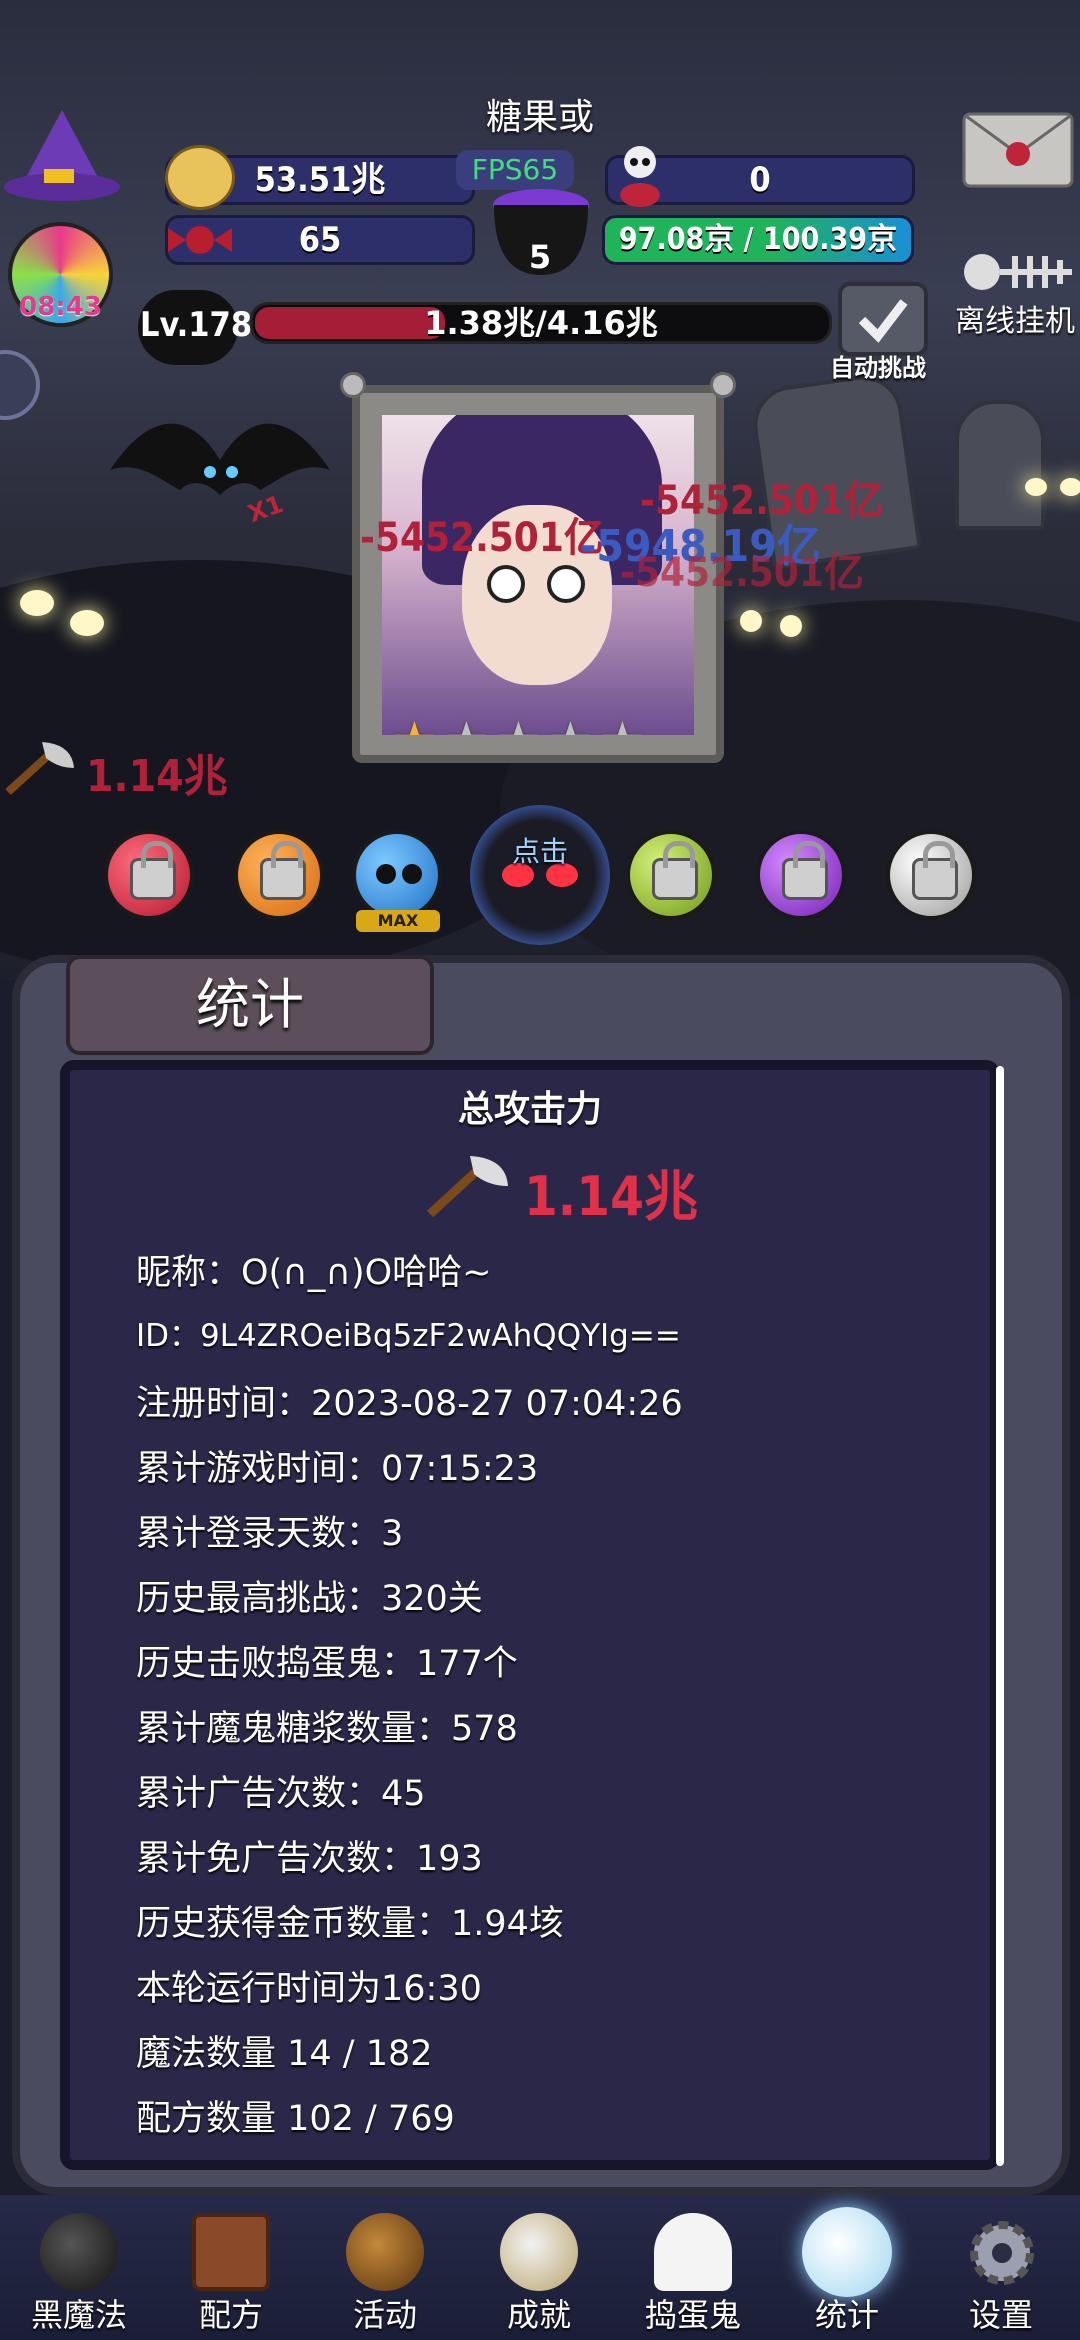  I want to click on recipe-book-icon, so click(231, 2252).